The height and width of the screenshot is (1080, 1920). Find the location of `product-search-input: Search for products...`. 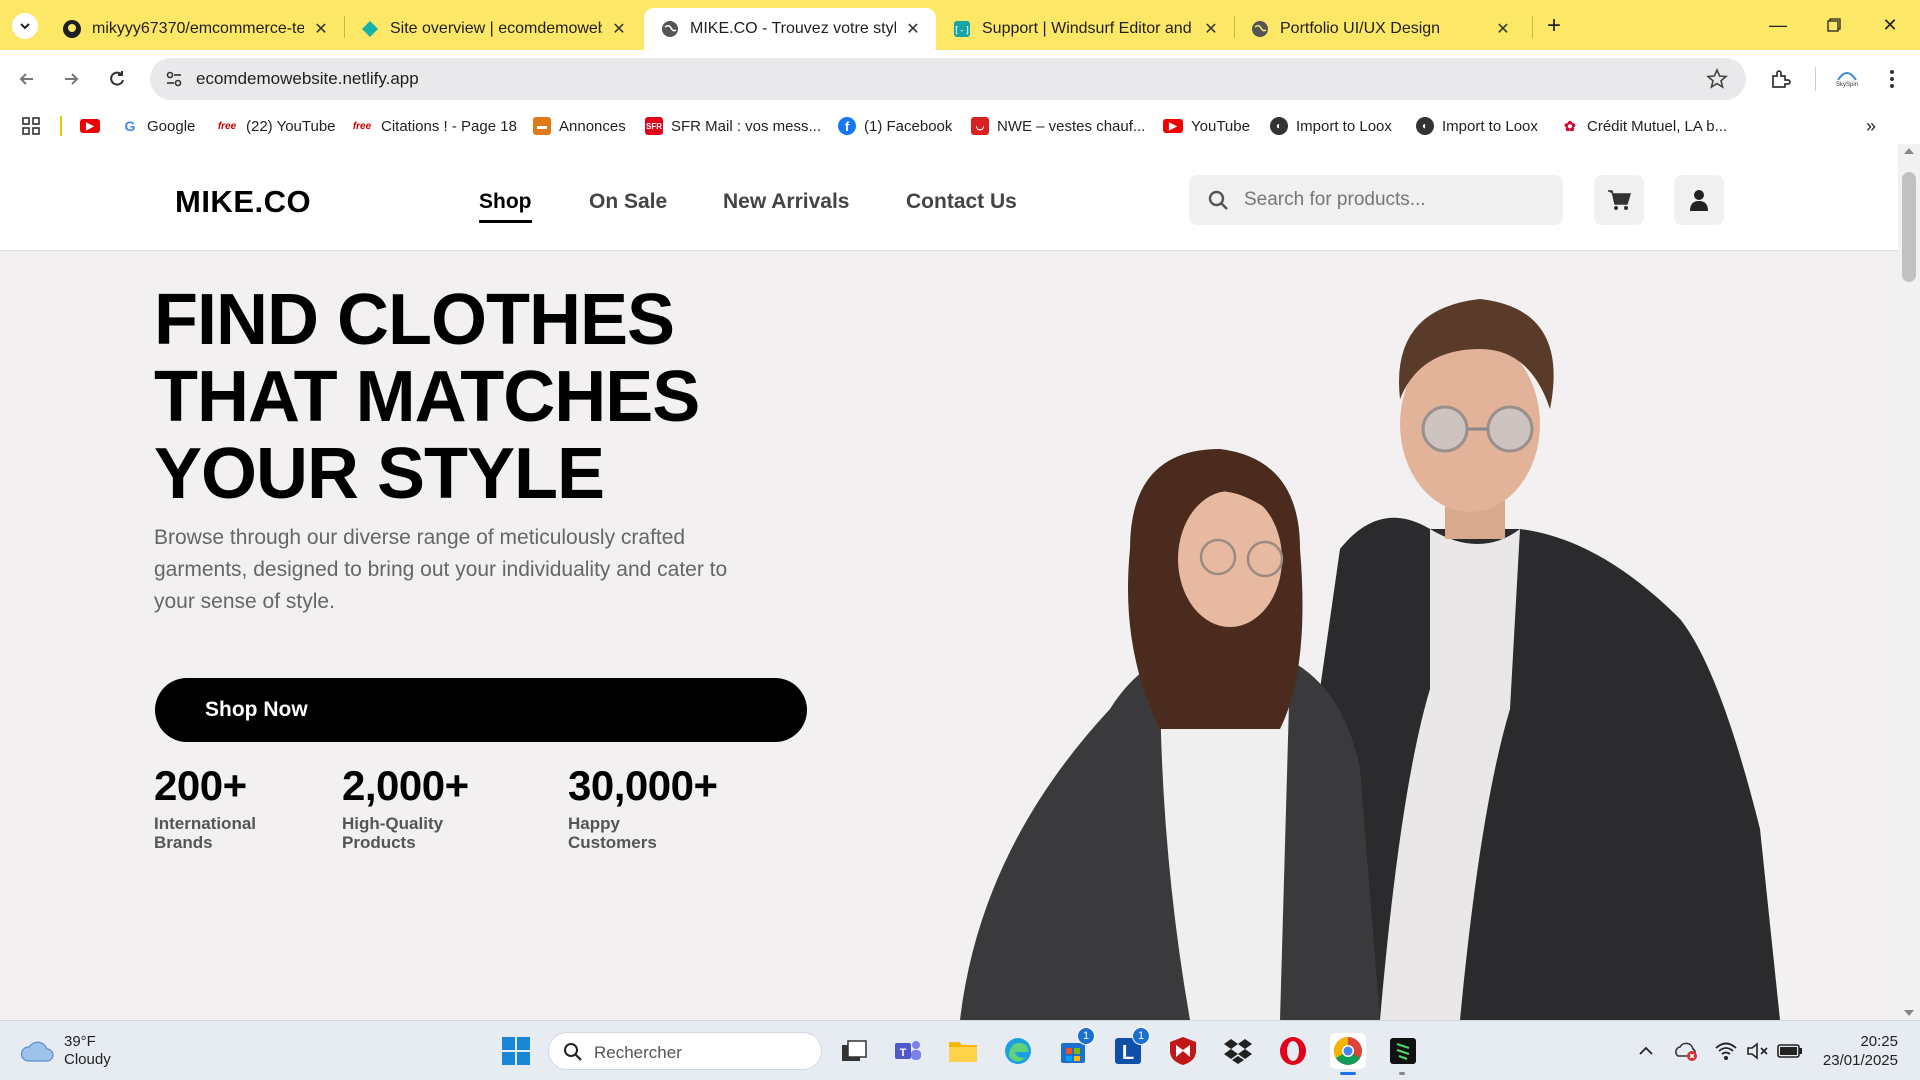

product-search-input: Search for products... is located at coordinates (1376, 200).